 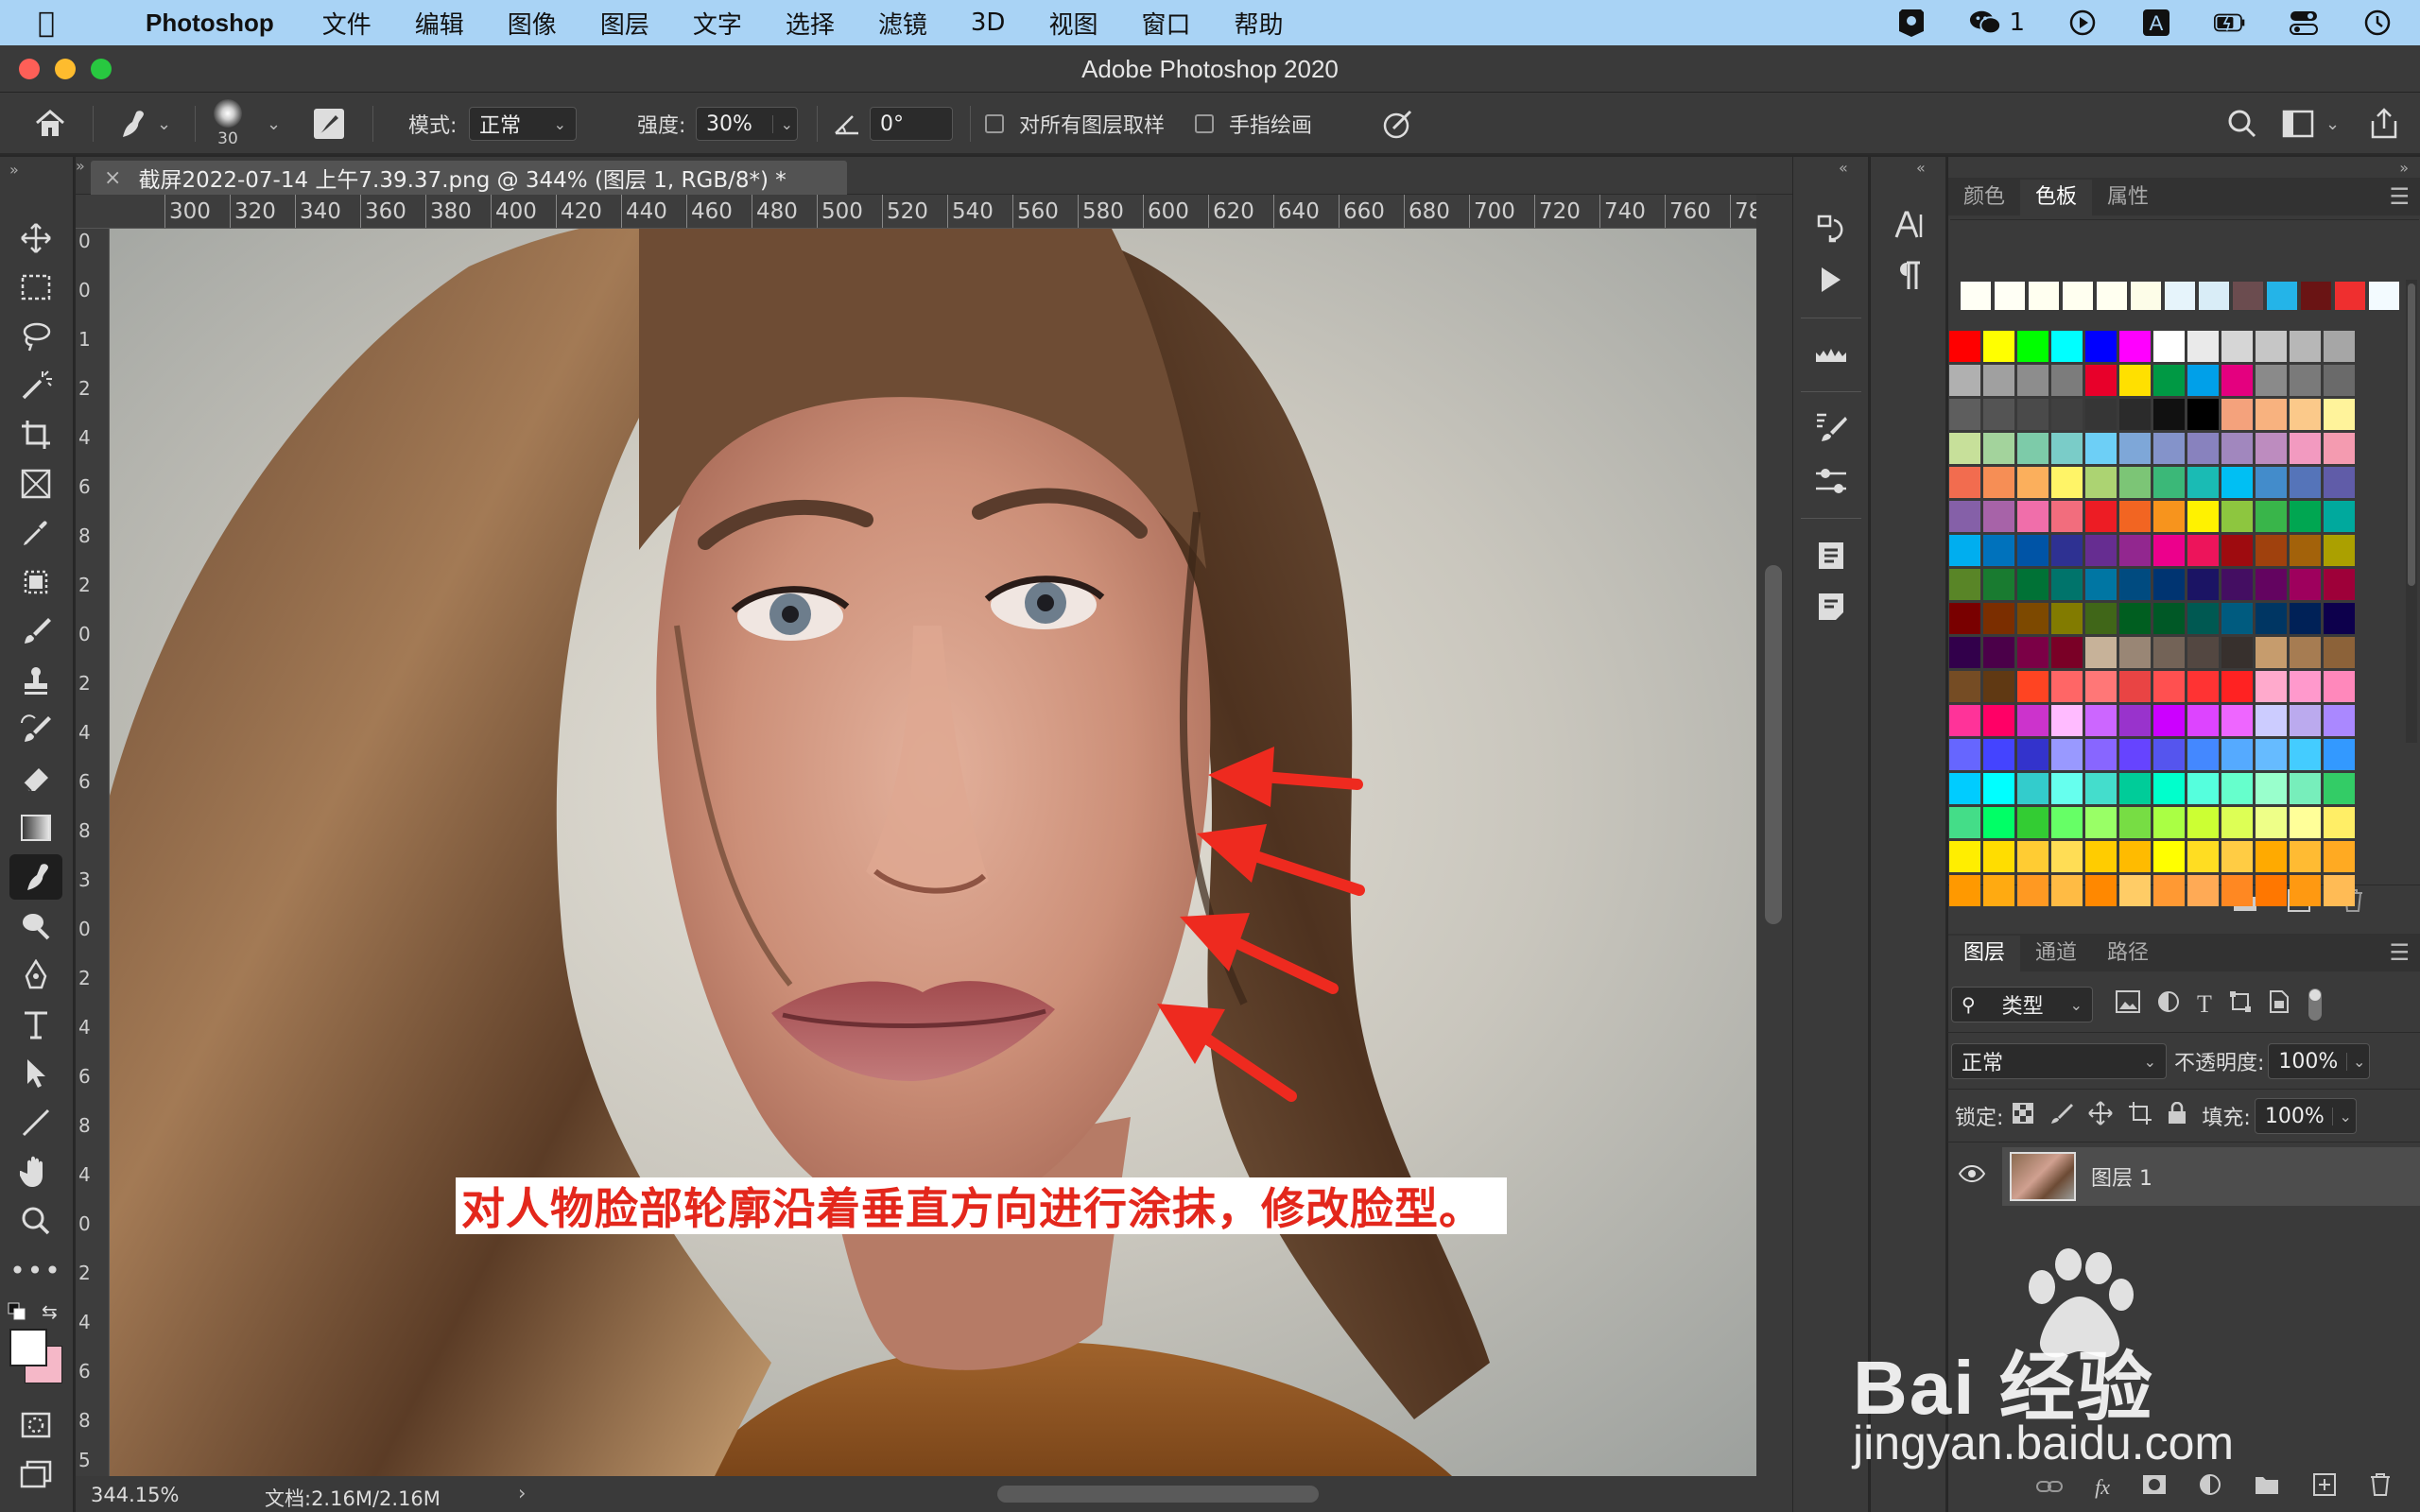 What do you see at coordinates (989, 23) in the screenshot?
I see `menu-3d: 3D` at bounding box center [989, 23].